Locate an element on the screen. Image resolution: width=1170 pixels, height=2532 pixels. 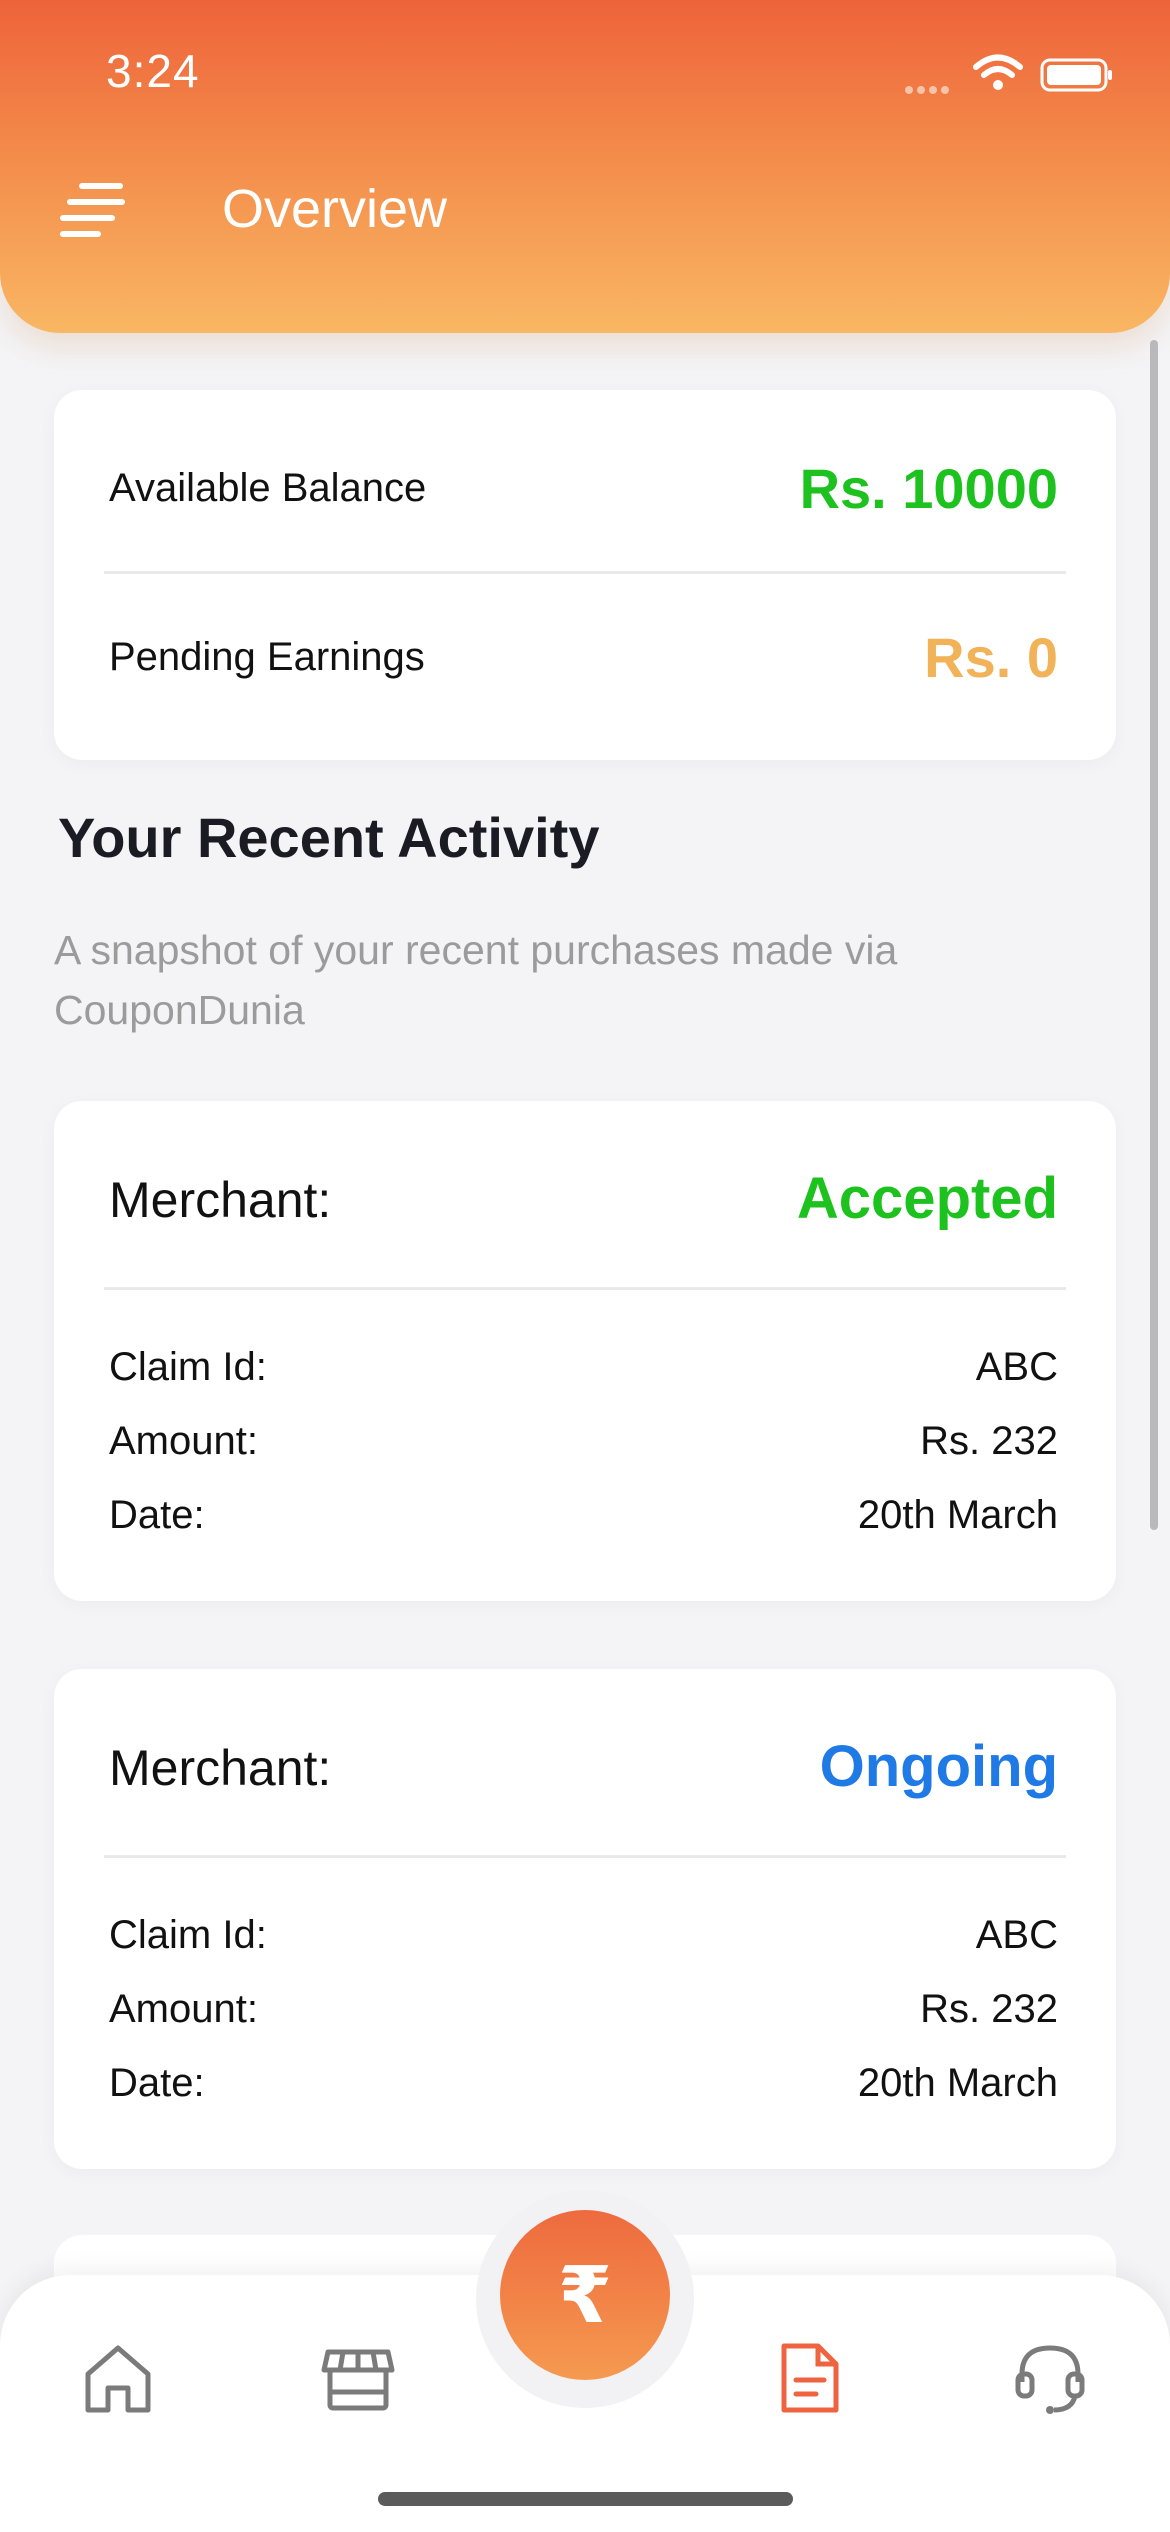
header-bar: 3:24 Overview is located at coordinates (585, 166).